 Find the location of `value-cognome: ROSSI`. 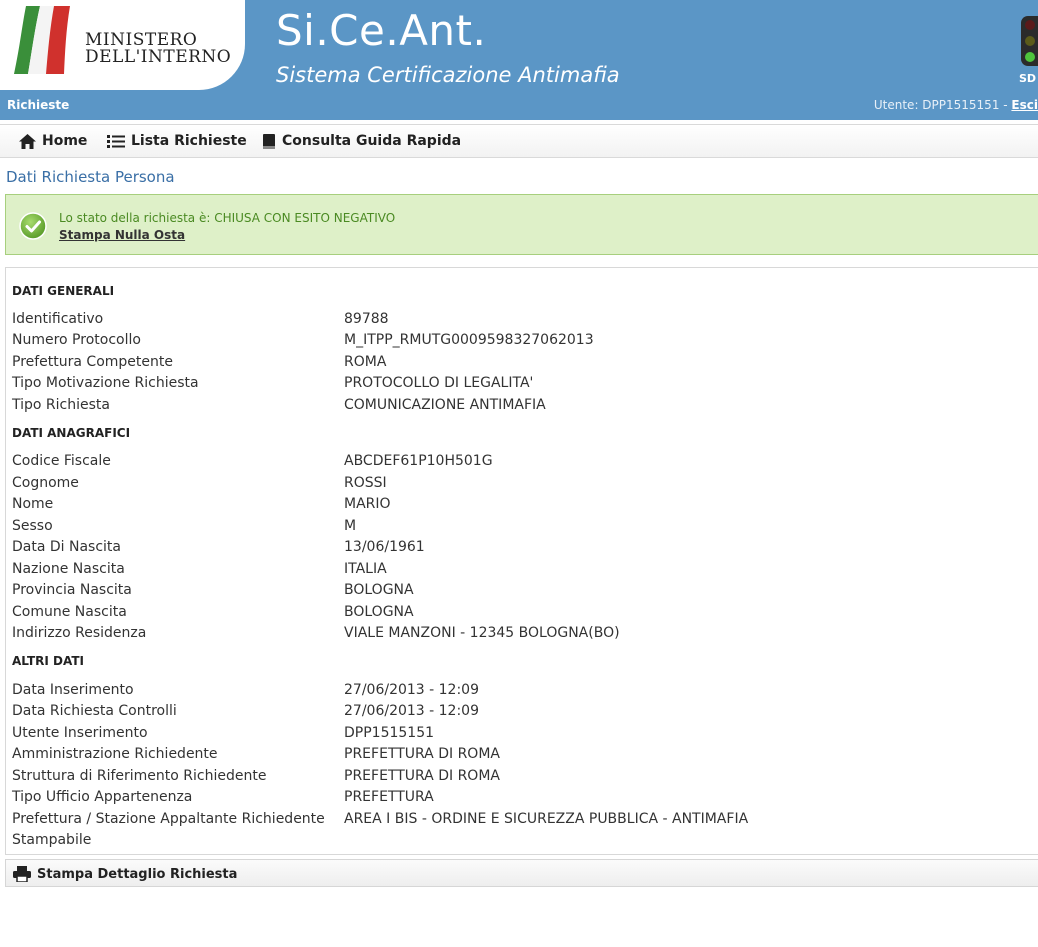

value-cognome: ROSSI is located at coordinates (365, 483).